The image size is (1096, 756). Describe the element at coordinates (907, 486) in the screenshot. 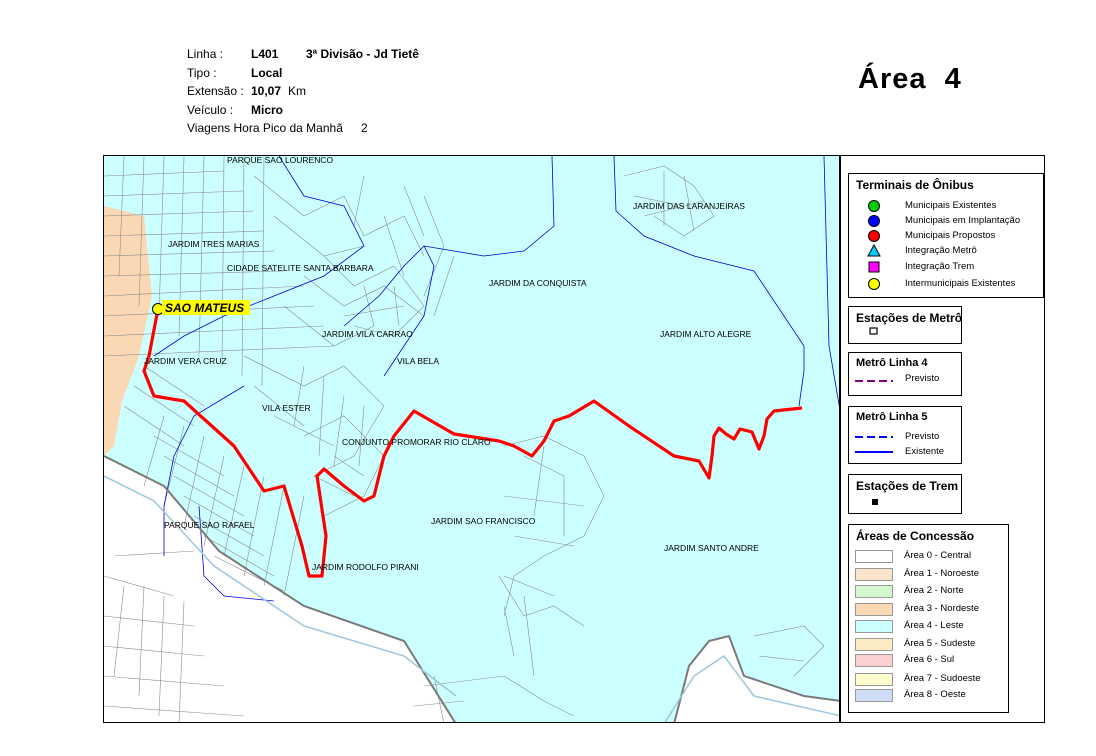

I see `legend-estacoes-trem-title: Estações de Trem` at that location.